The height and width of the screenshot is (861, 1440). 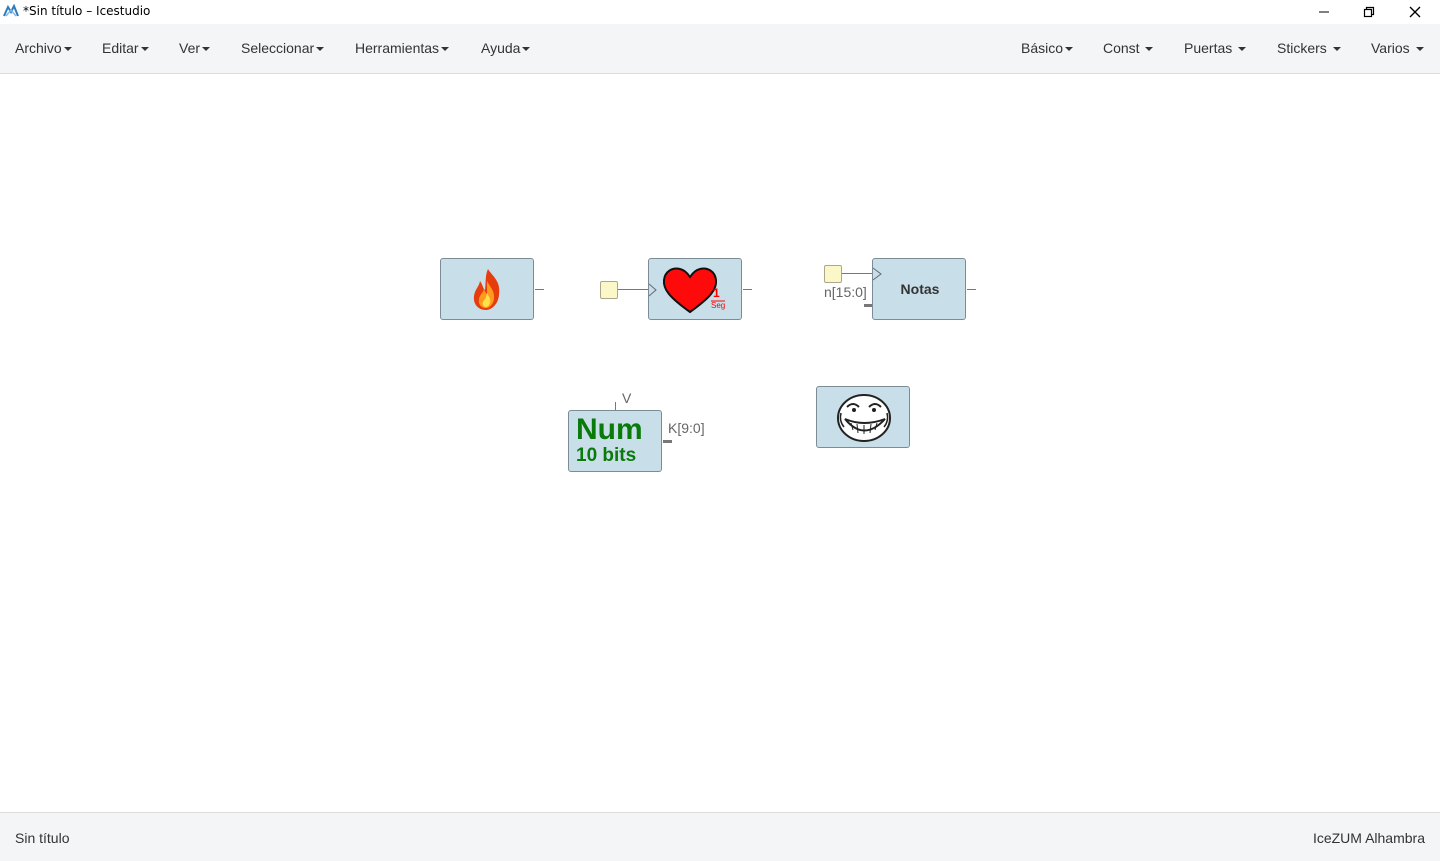 What do you see at coordinates (609, 290) in the screenshot?
I see `heart-input-port` at bounding box center [609, 290].